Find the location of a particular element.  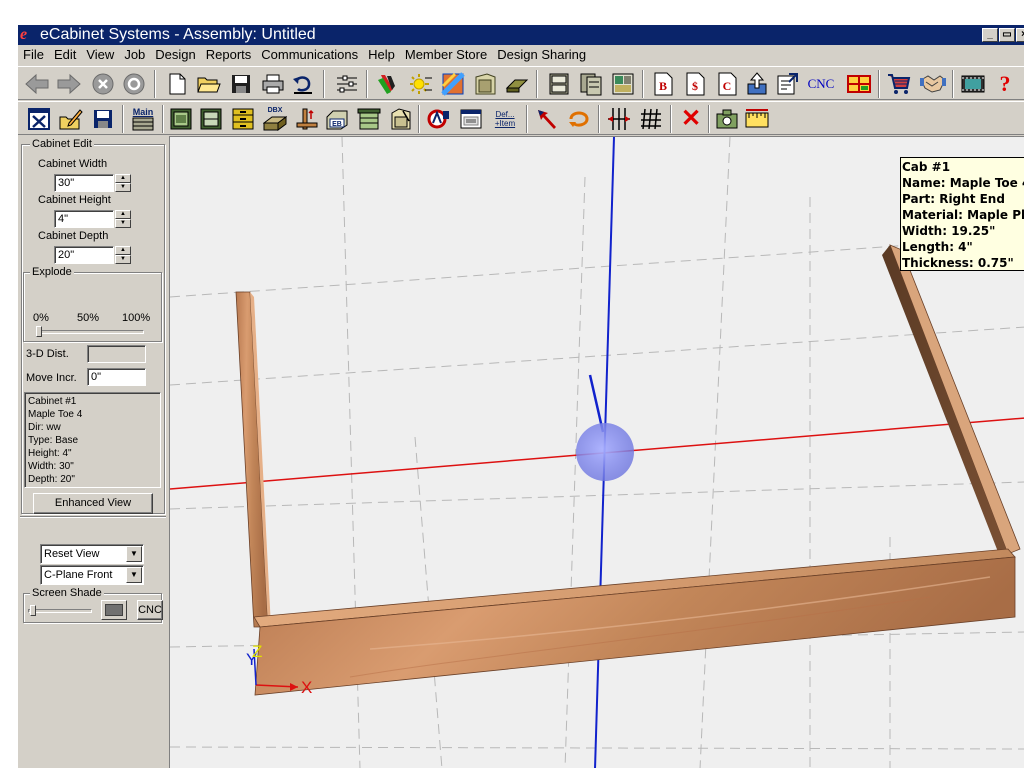

menu-job: Job is located at coordinates (134, 55).